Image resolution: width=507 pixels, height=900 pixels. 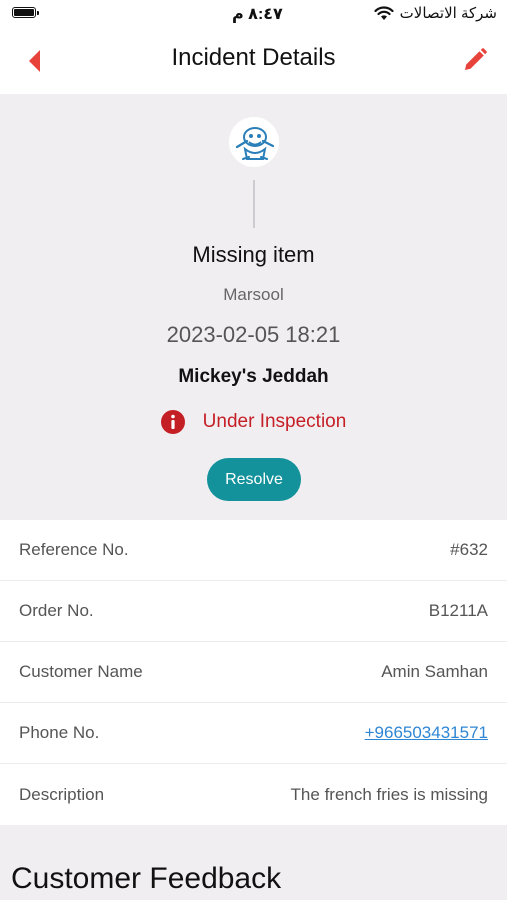 I want to click on detail-value: Amin Samhan, so click(x=434, y=671).